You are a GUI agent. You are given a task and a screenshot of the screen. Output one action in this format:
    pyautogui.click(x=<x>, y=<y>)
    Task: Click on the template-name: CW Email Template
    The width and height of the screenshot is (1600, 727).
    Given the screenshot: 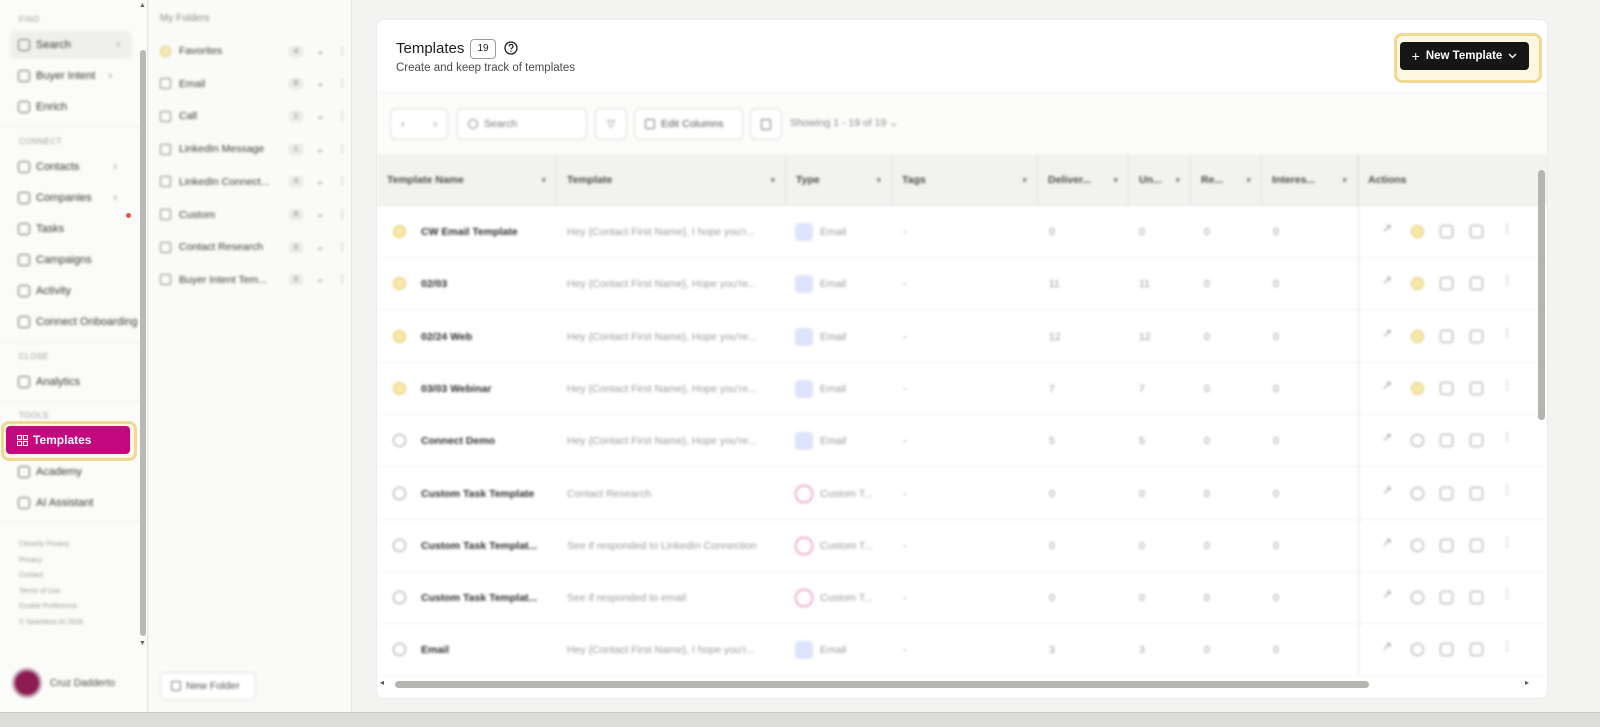 What is the action you would take?
    pyautogui.click(x=469, y=232)
    